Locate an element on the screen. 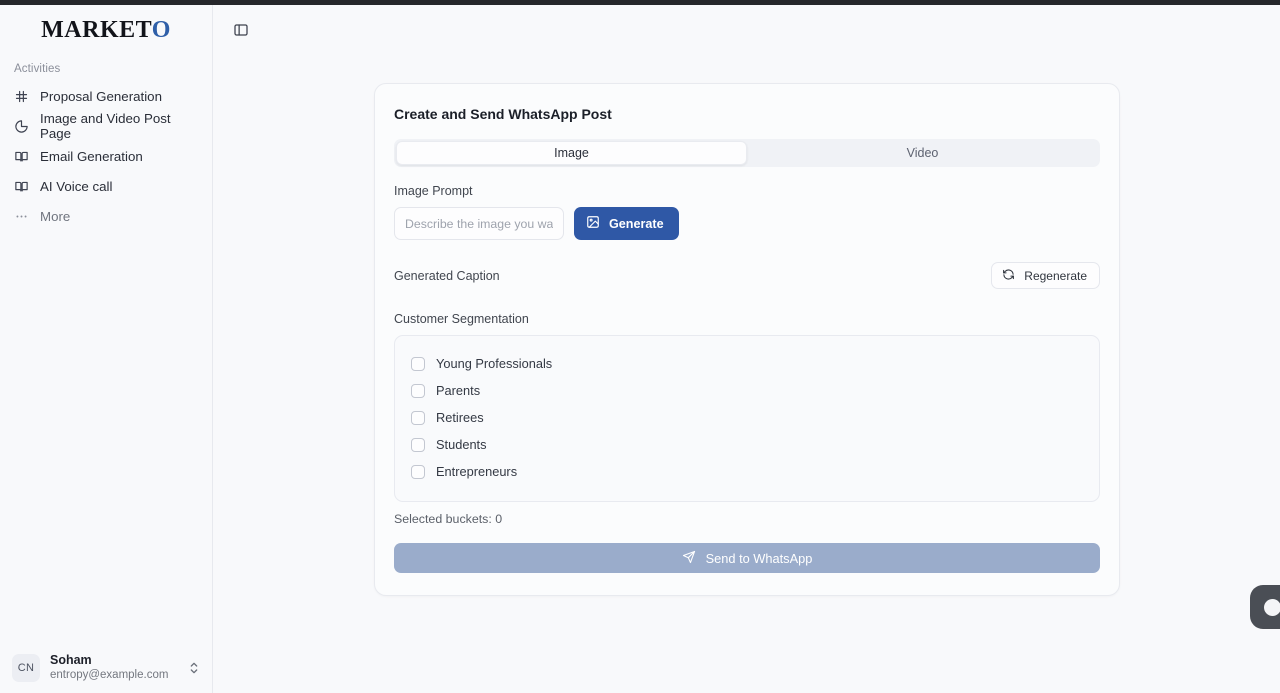  customer-segmentation-label: Customer Segmentation is located at coordinates (461, 319).